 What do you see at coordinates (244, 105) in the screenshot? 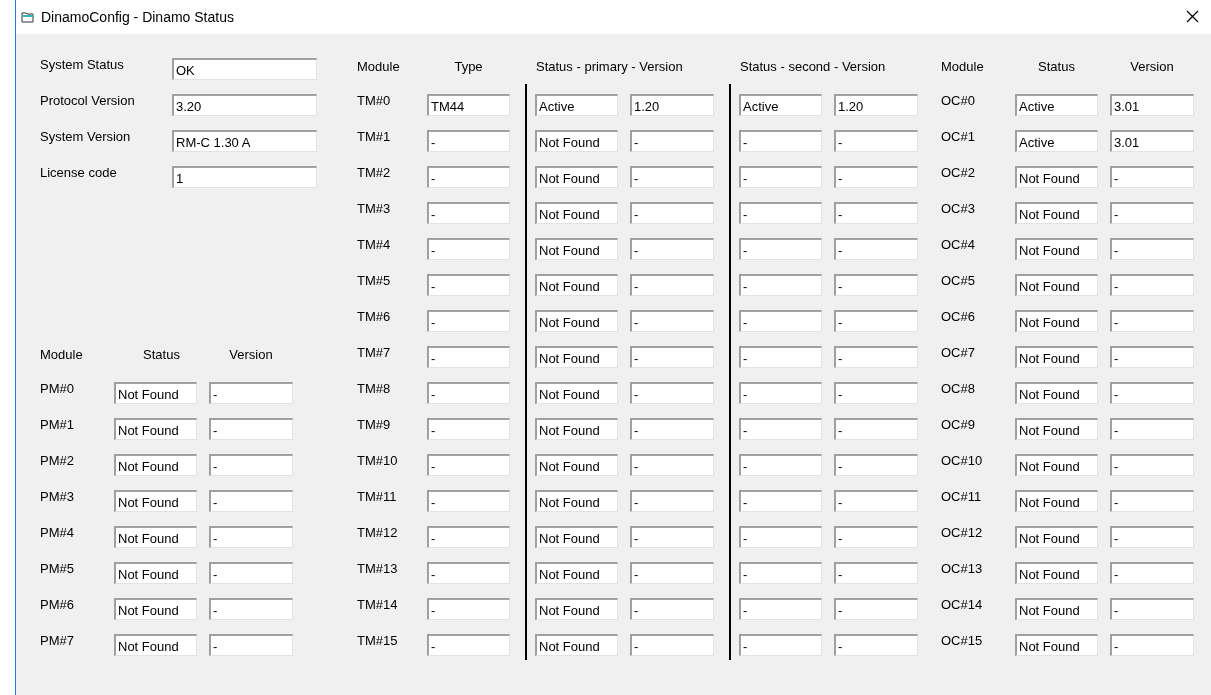
I see `text-field: 3.20` at bounding box center [244, 105].